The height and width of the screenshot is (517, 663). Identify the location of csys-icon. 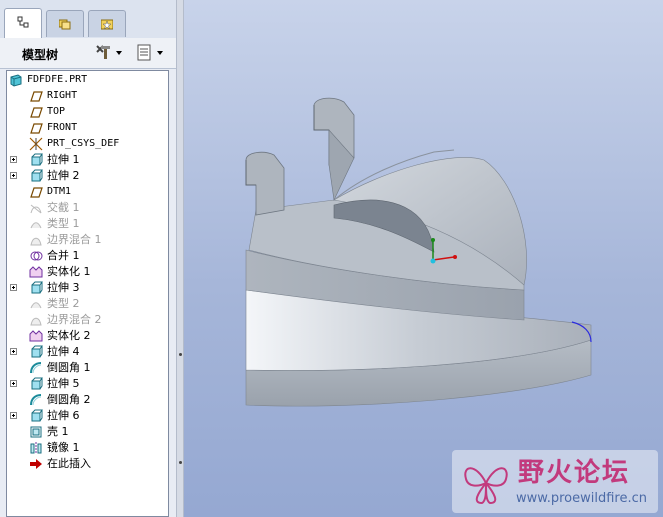
(36, 144).